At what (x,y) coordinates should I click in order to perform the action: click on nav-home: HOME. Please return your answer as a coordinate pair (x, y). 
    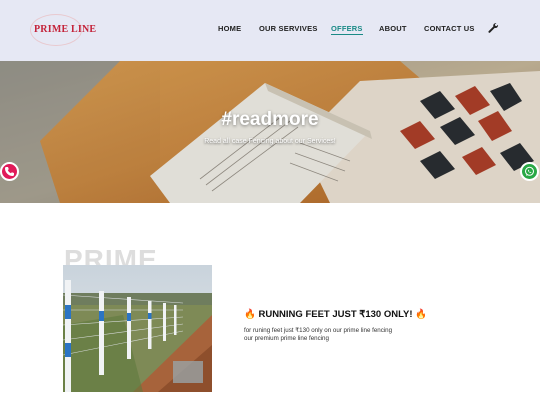
    Looking at the image, I should click on (229, 28).